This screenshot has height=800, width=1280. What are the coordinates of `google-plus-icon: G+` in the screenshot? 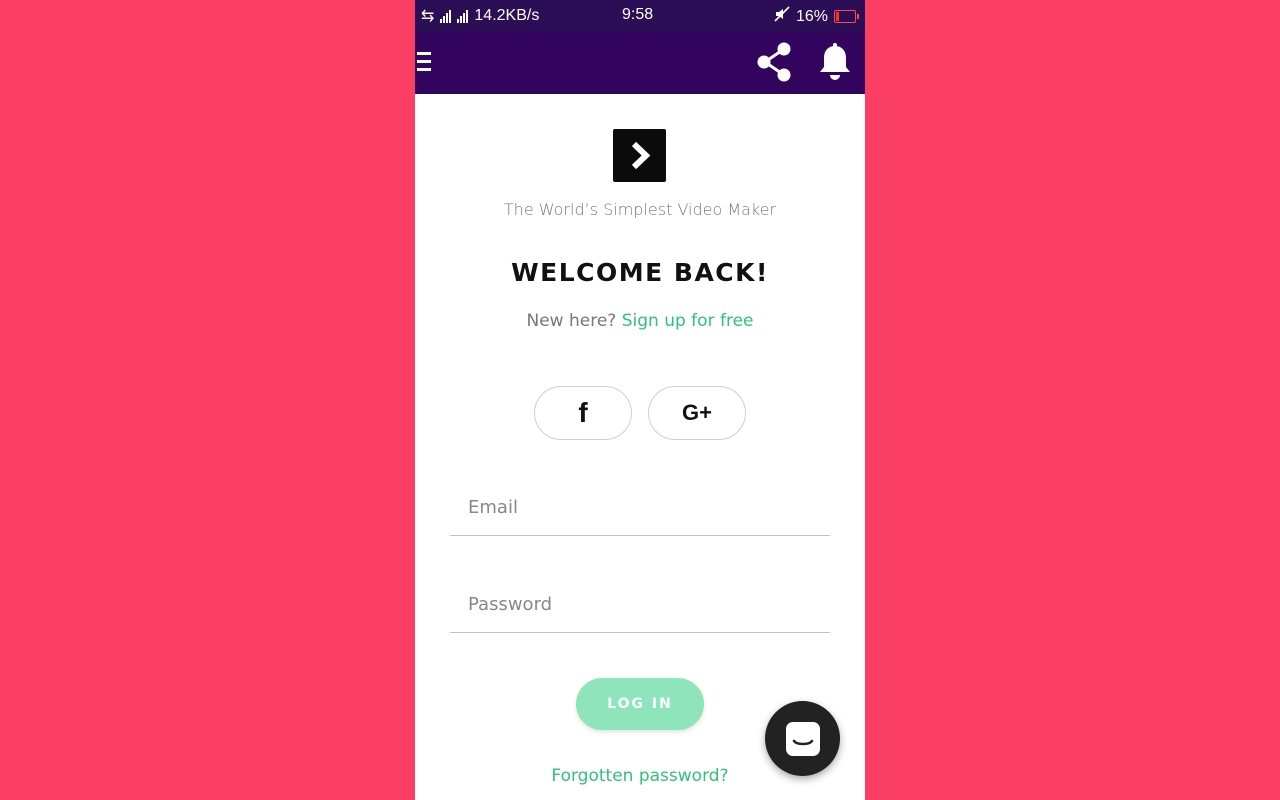 It's located at (697, 412).